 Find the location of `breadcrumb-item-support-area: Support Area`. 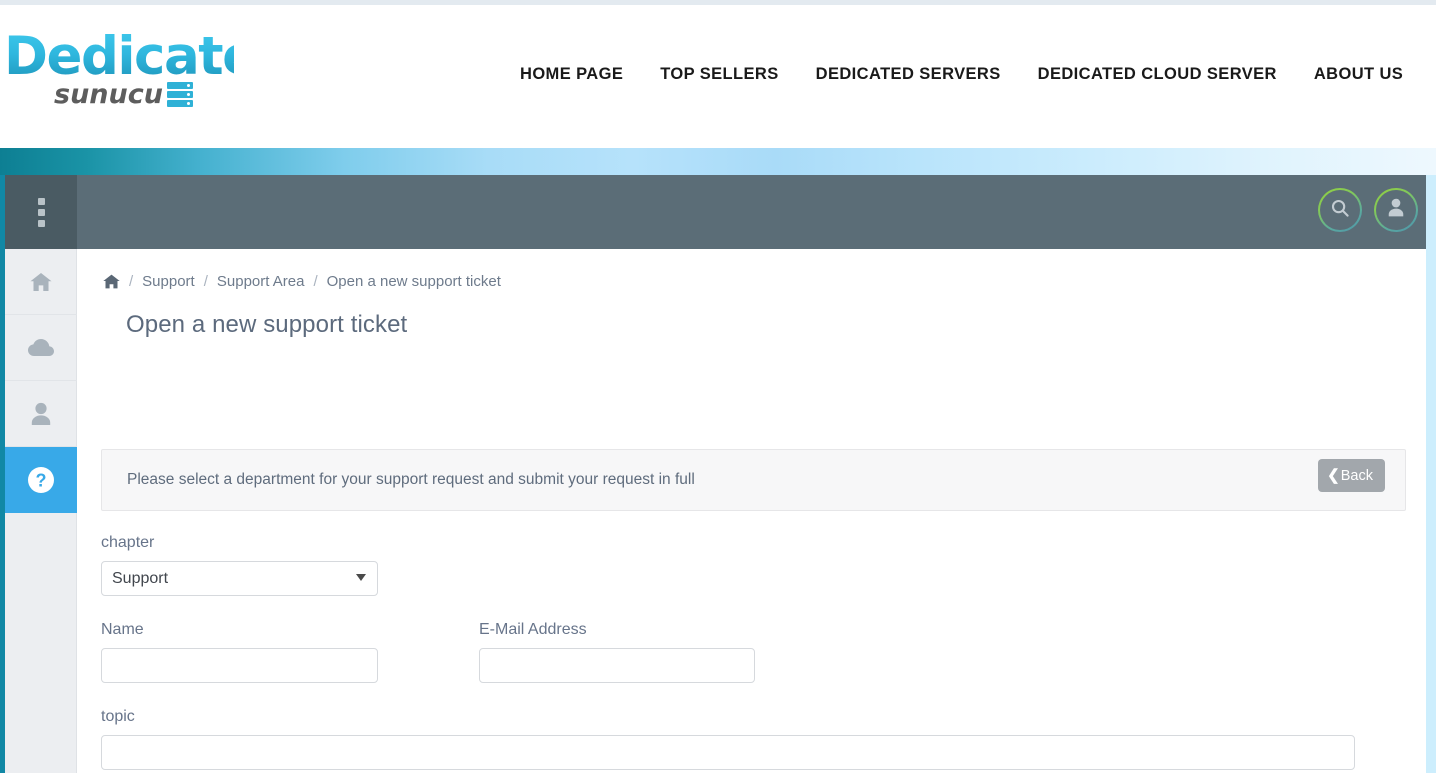

breadcrumb-item-support-area: Support Area is located at coordinates (261, 281).